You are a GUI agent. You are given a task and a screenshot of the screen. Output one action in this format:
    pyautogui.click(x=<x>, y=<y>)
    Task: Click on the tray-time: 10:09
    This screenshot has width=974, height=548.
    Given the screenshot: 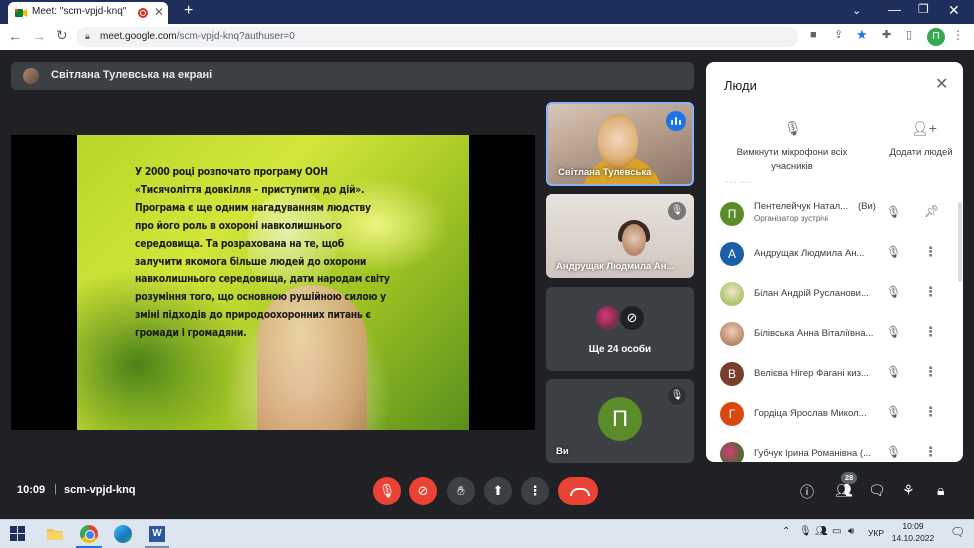 What is the action you would take?
    pyautogui.click(x=913, y=526)
    